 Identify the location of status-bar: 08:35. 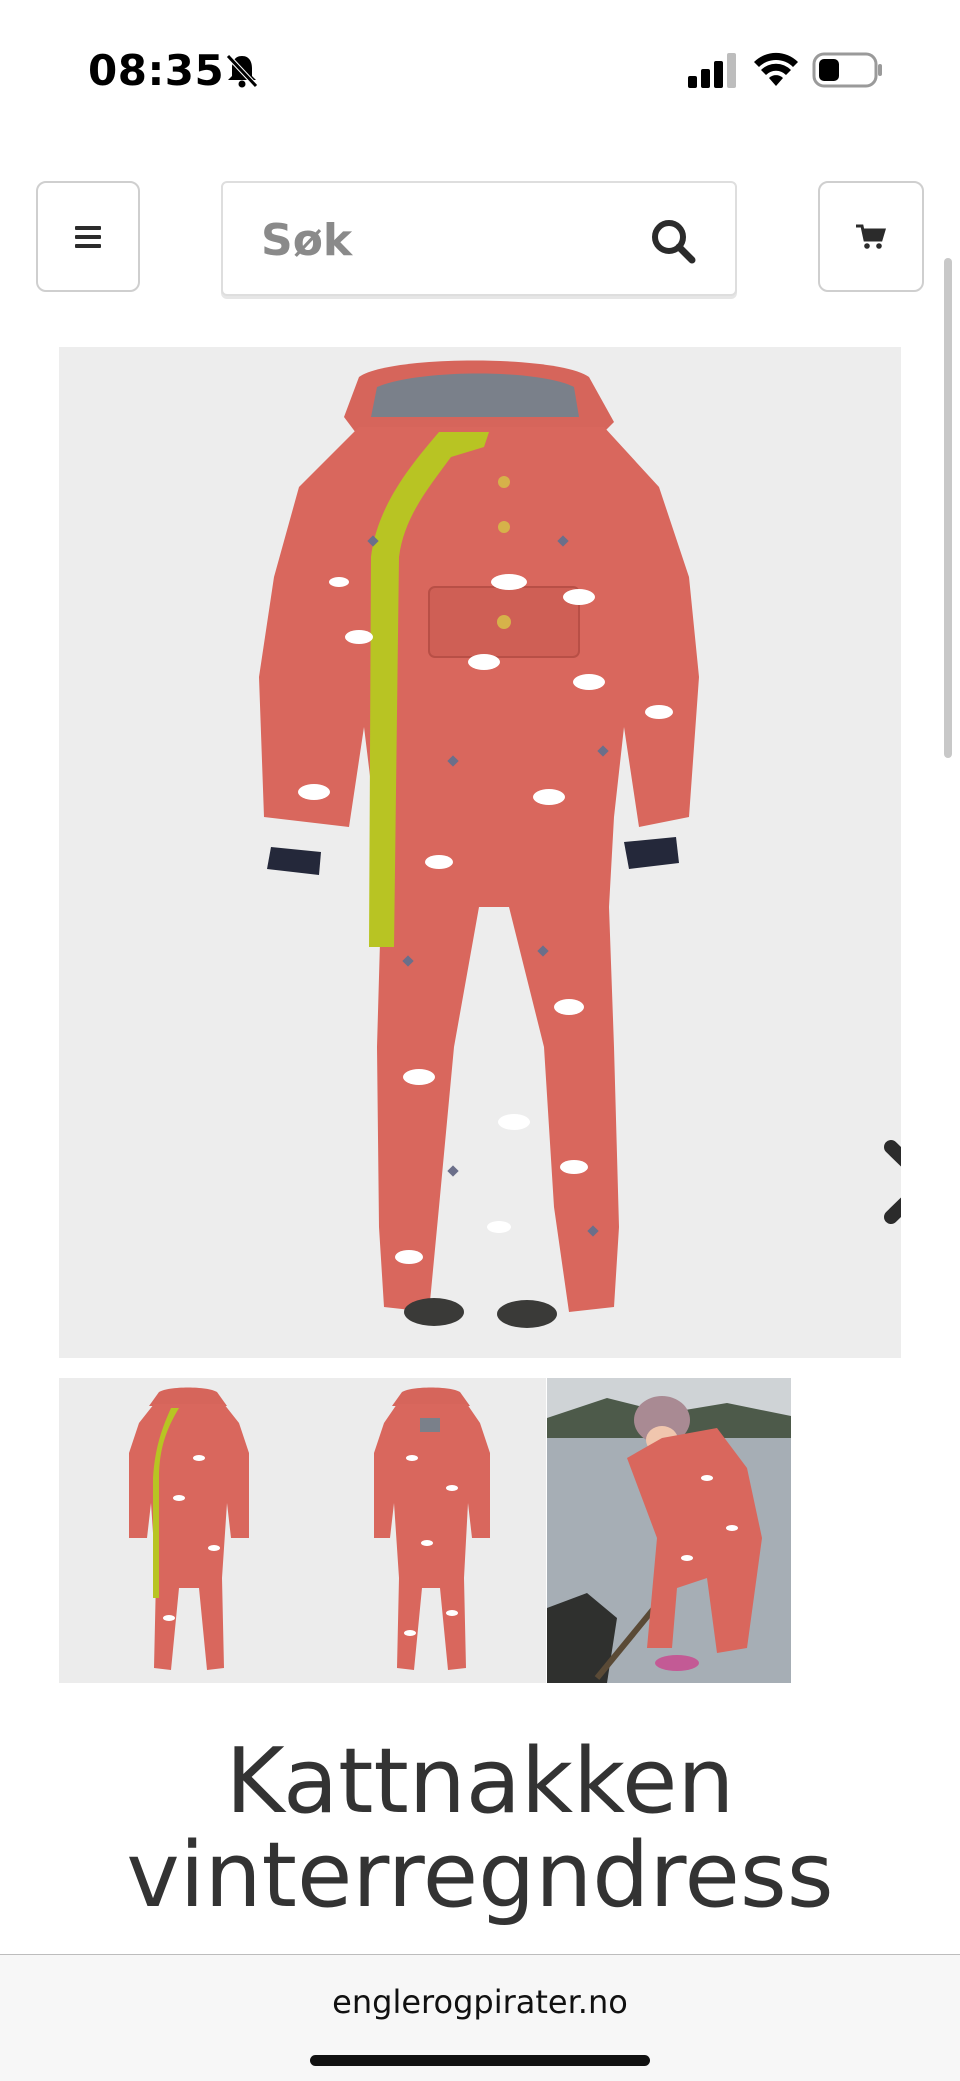
(480, 65).